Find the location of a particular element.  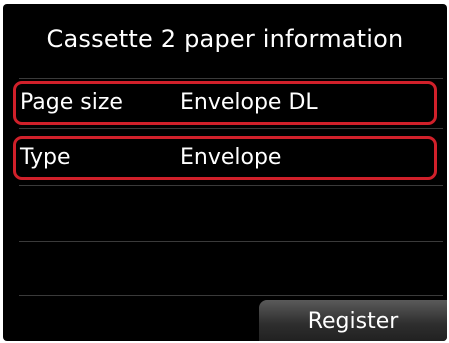

page-size-value: Envelope DL is located at coordinates (249, 102).